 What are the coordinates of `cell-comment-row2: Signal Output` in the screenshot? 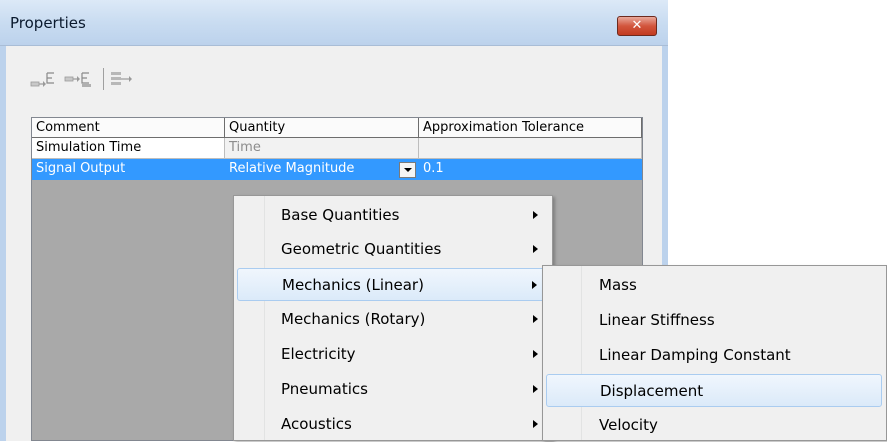 It's located at (128, 169).